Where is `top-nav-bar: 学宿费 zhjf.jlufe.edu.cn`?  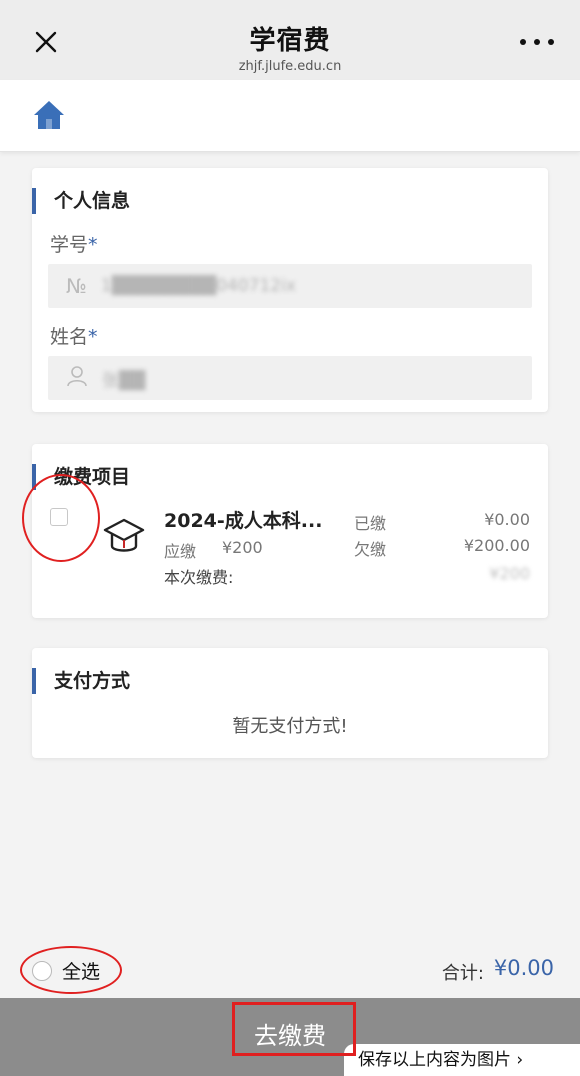 top-nav-bar: 学宿费 zhjf.jlufe.edu.cn is located at coordinates (290, 40).